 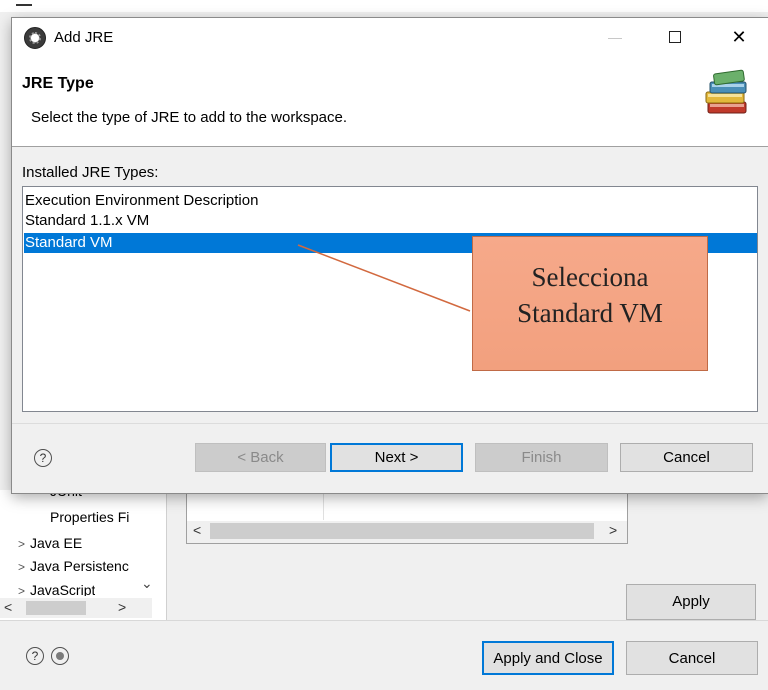 I want to click on apply-and-close-button: Apply and Close, so click(x=548, y=658).